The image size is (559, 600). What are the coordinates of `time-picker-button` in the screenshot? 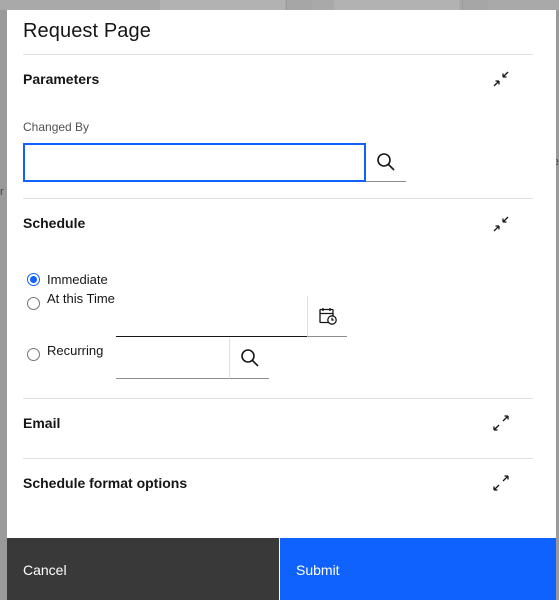 It's located at (327, 316).